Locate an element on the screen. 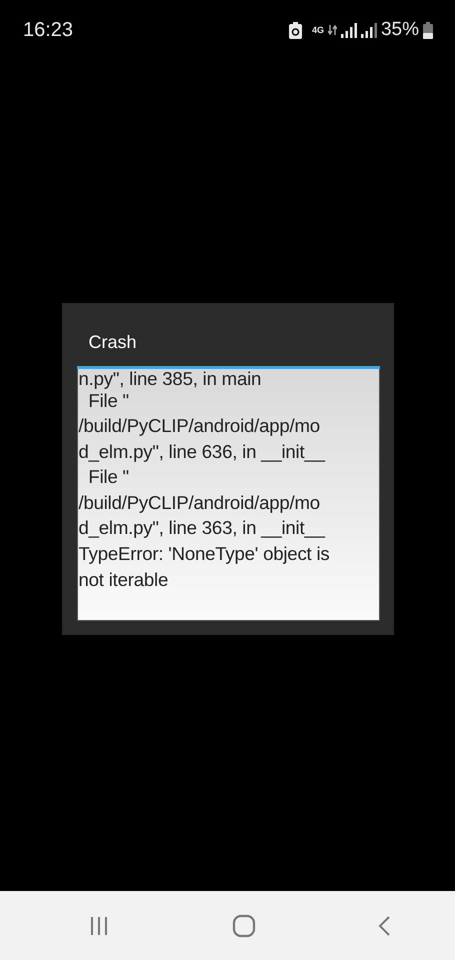  clock-time: 16:23 is located at coordinates (48, 30).